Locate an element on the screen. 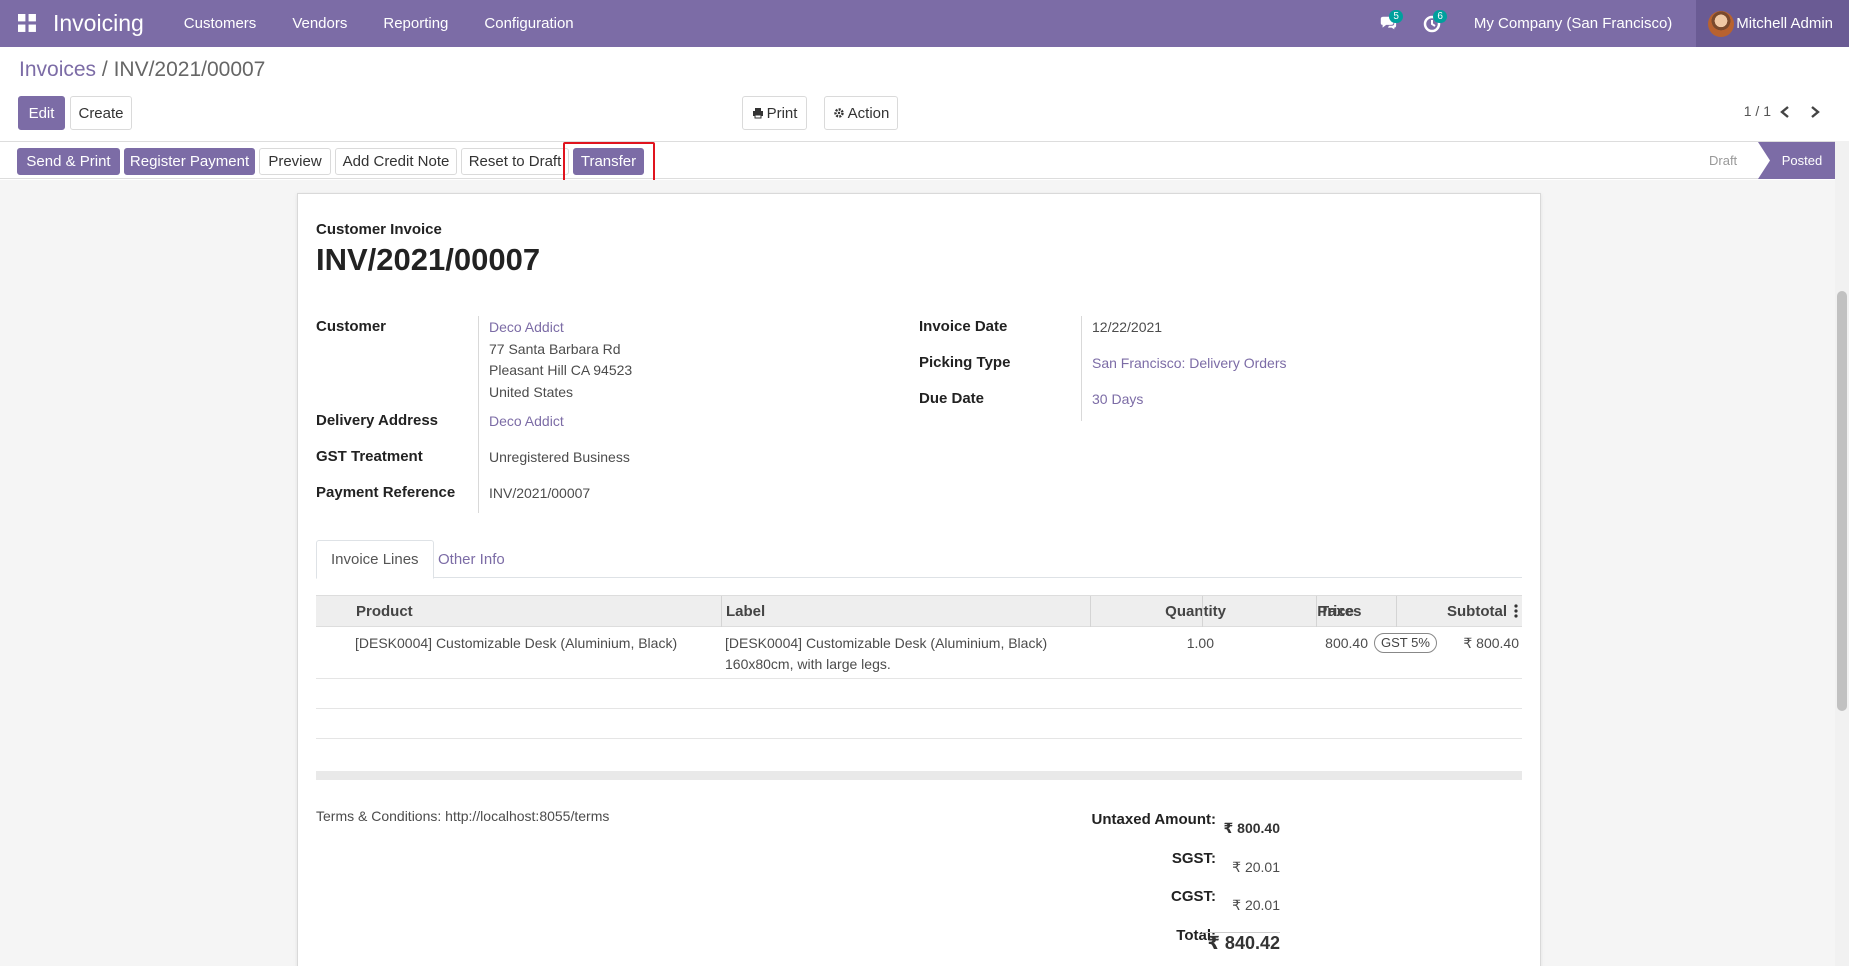  header-subtotal: Subtotal is located at coordinates (1451, 611).